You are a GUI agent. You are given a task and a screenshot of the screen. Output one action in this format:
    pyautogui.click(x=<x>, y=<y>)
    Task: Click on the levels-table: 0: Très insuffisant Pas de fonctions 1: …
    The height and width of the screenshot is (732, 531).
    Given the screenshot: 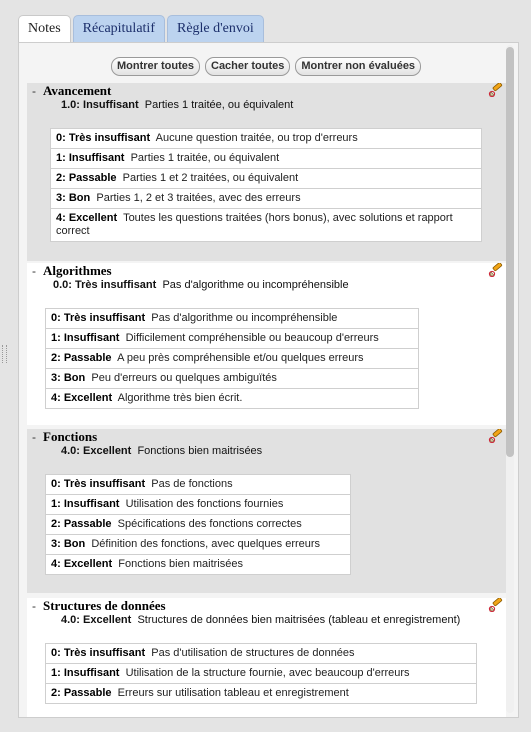 What is the action you would take?
    pyautogui.click(x=198, y=524)
    